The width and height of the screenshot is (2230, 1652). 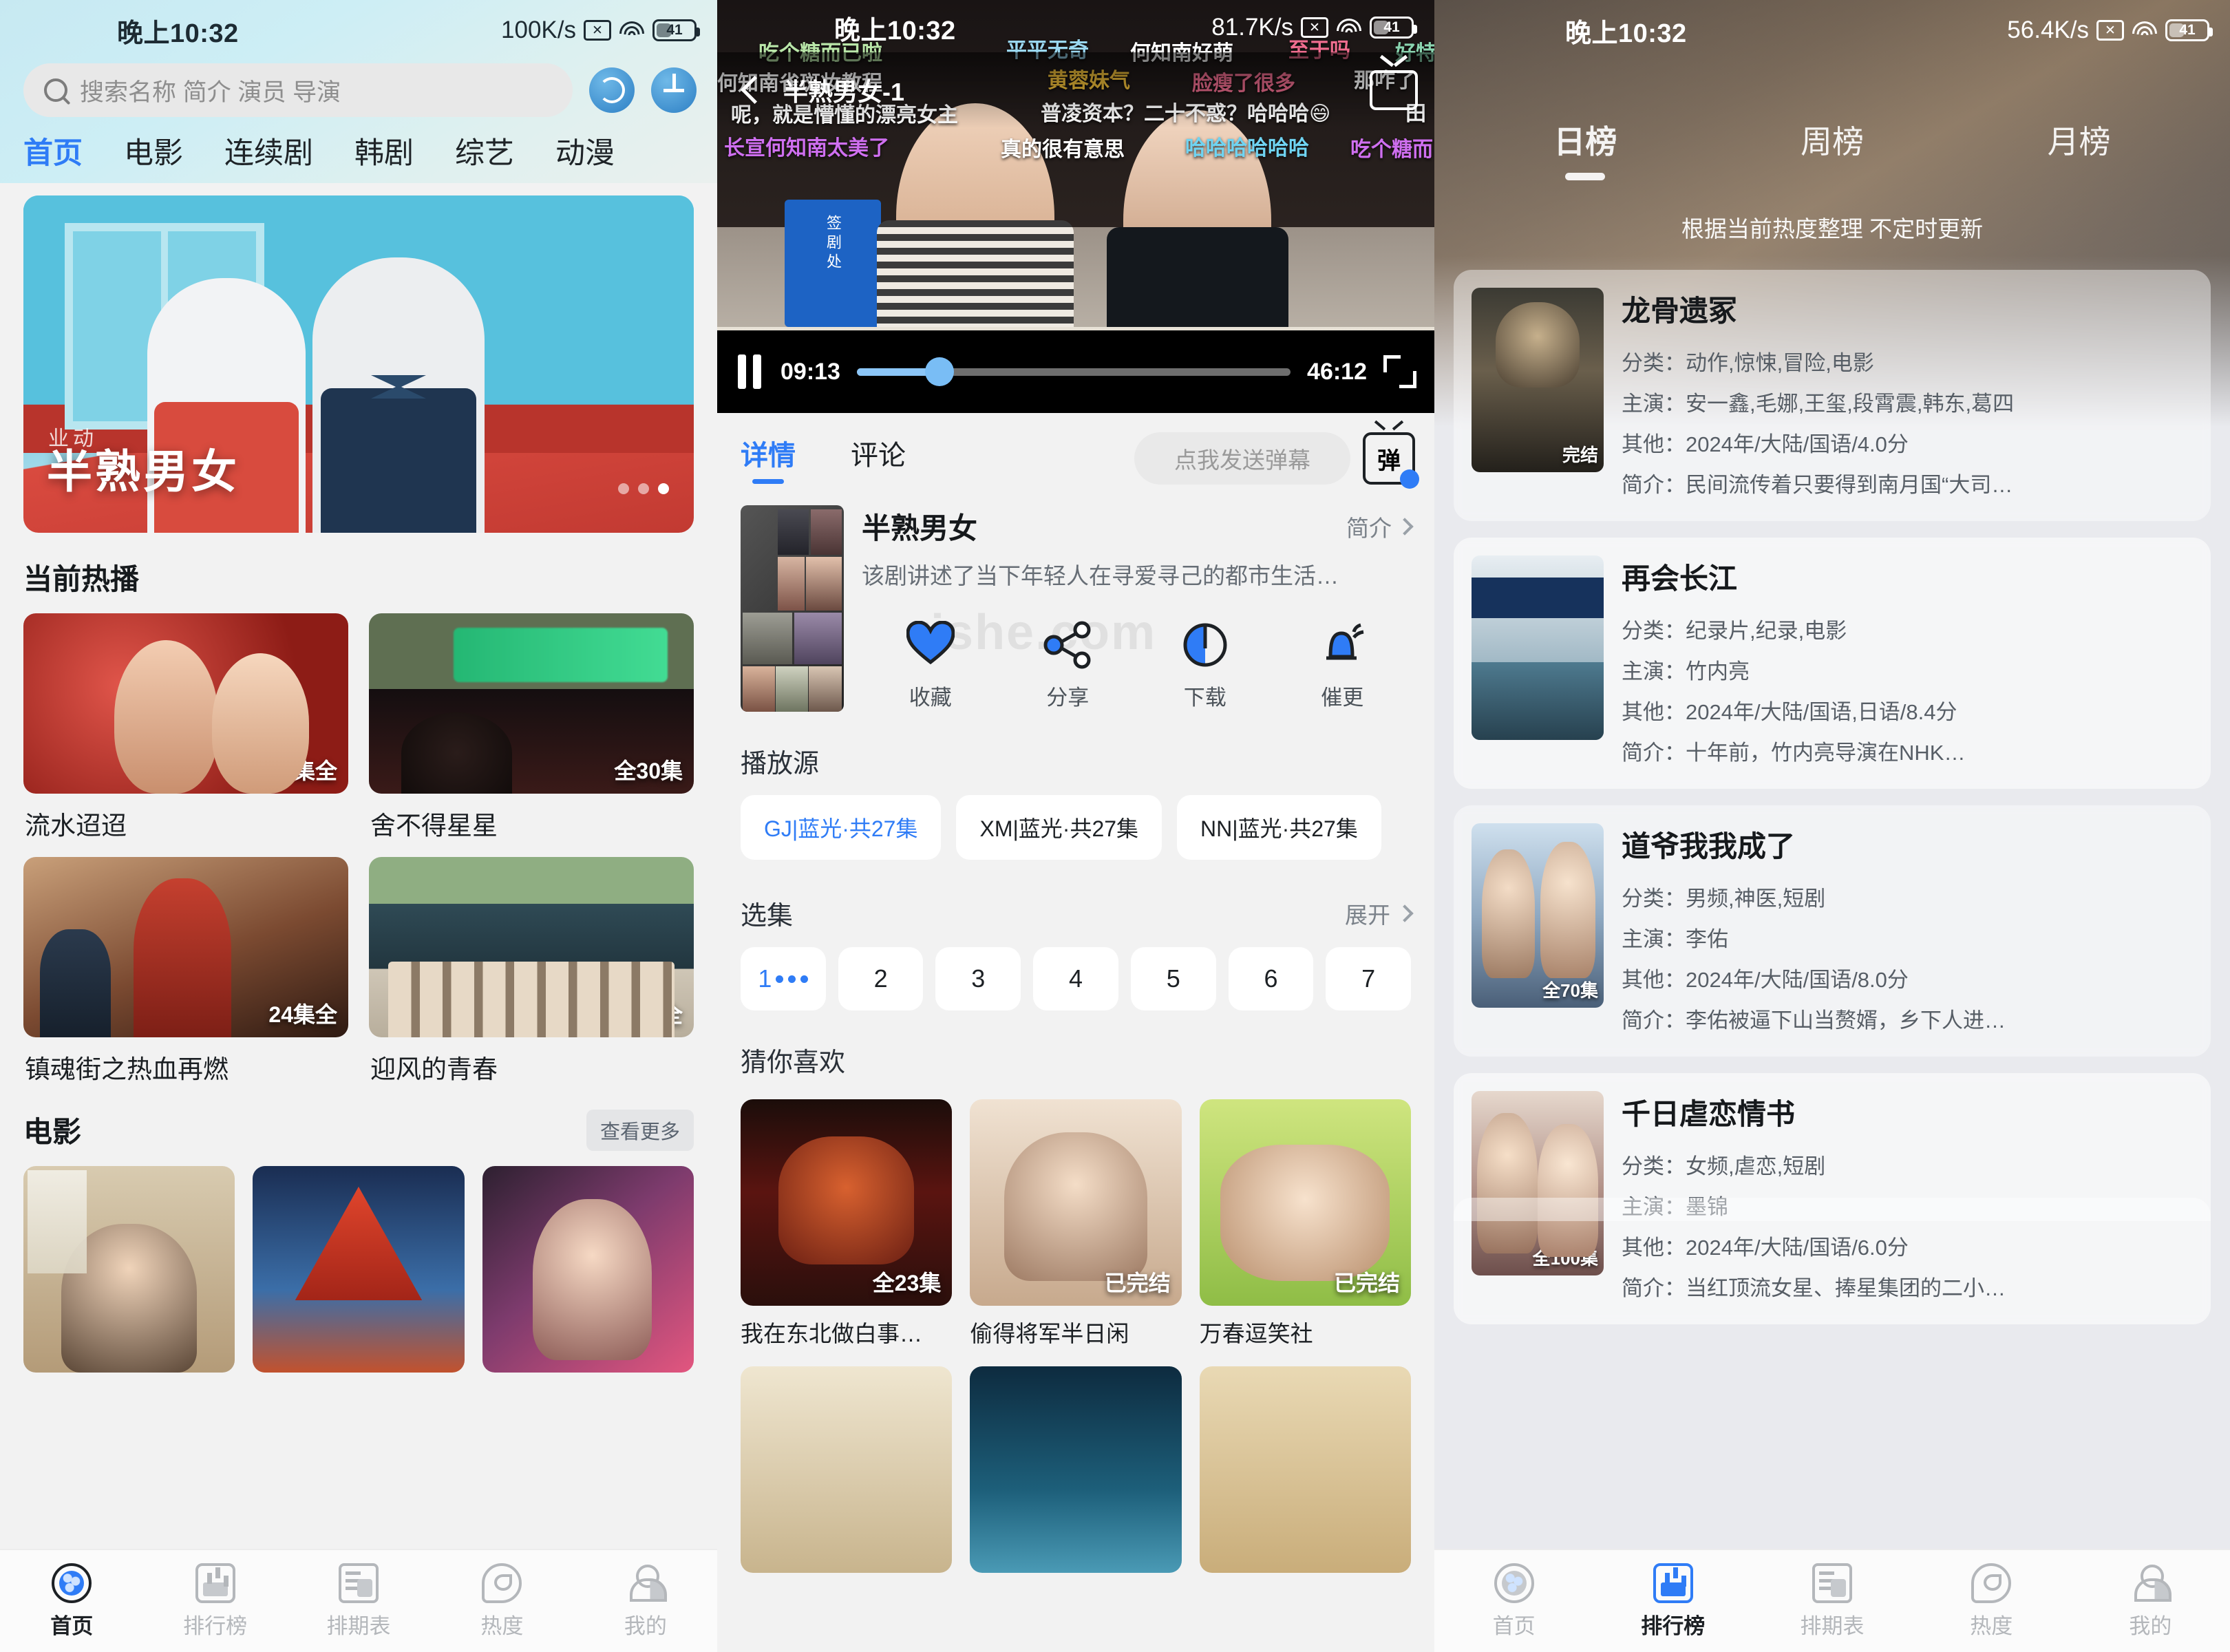 What do you see at coordinates (1305, 1224) in the screenshot?
I see `list-item: 已完结 万春逗笑社` at bounding box center [1305, 1224].